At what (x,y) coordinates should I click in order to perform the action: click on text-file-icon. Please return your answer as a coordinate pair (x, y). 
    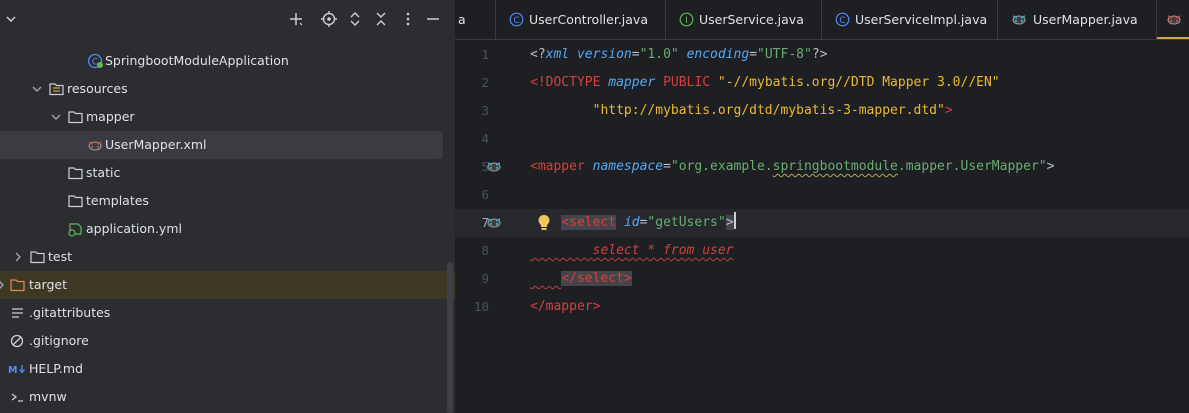
    Looking at the image, I should click on (17, 313).